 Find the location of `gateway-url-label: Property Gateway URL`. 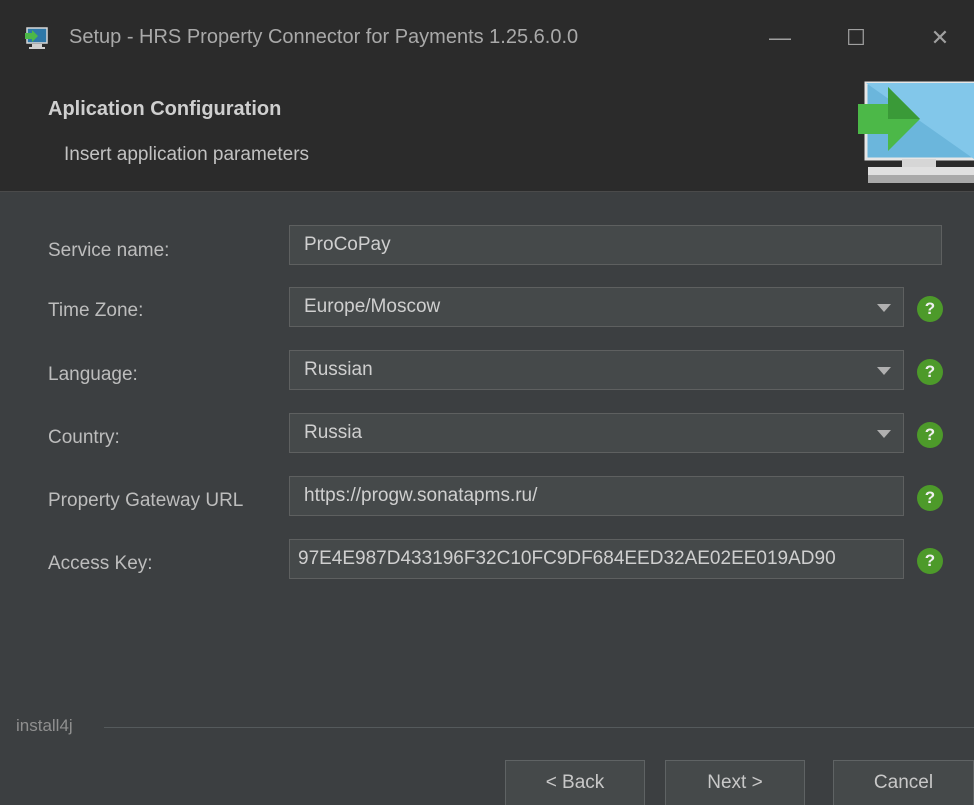

gateway-url-label: Property Gateway URL is located at coordinates (146, 500).